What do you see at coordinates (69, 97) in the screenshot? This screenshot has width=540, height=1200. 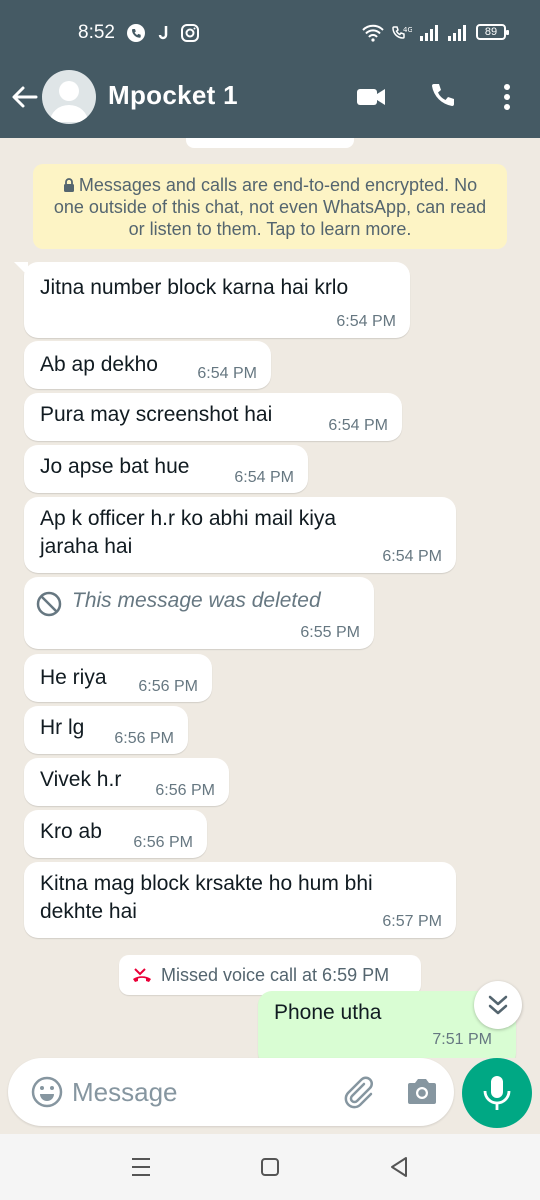 I see `avatar` at bounding box center [69, 97].